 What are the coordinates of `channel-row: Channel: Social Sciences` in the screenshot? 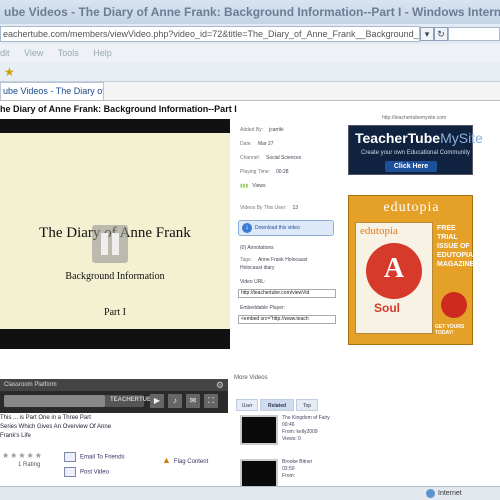 It's located at (270, 158).